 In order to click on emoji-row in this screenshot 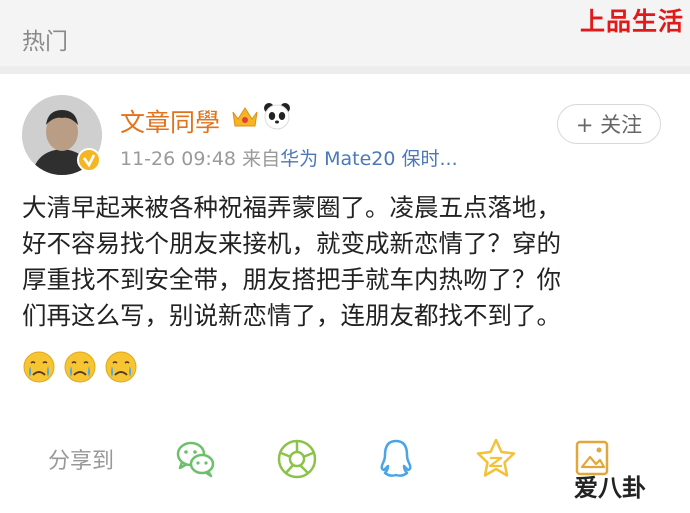, I will do `click(80, 368)`.